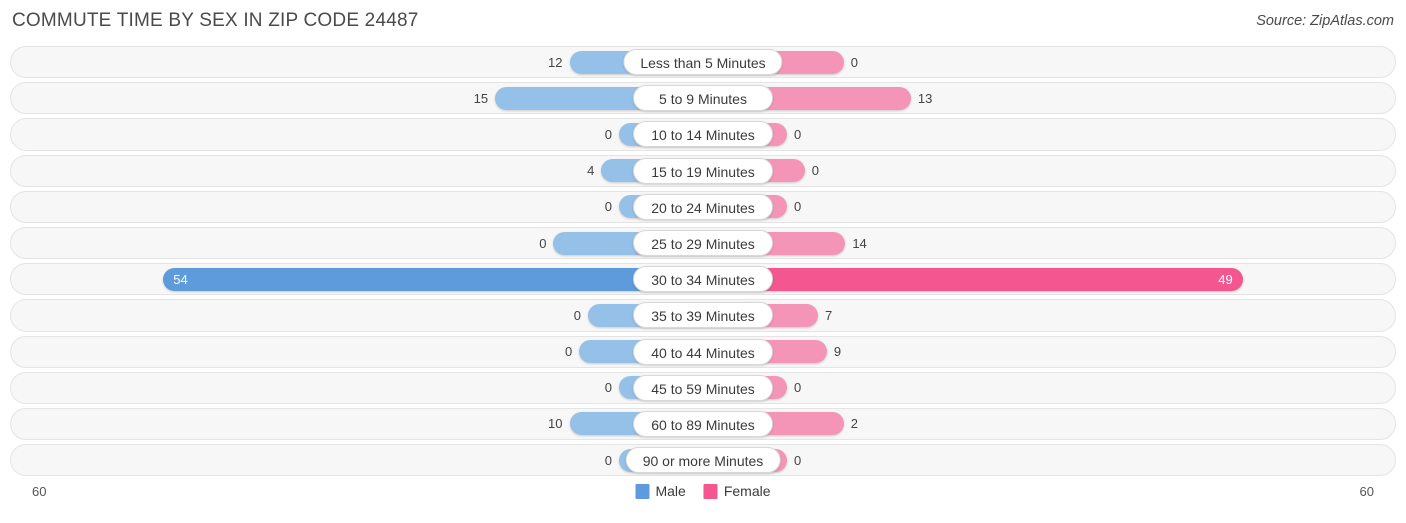 This screenshot has height=523, width=1406. What do you see at coordinates (591, 171) in the screenshot?
I see `male-value: 4` at bounding box center [591, 171].